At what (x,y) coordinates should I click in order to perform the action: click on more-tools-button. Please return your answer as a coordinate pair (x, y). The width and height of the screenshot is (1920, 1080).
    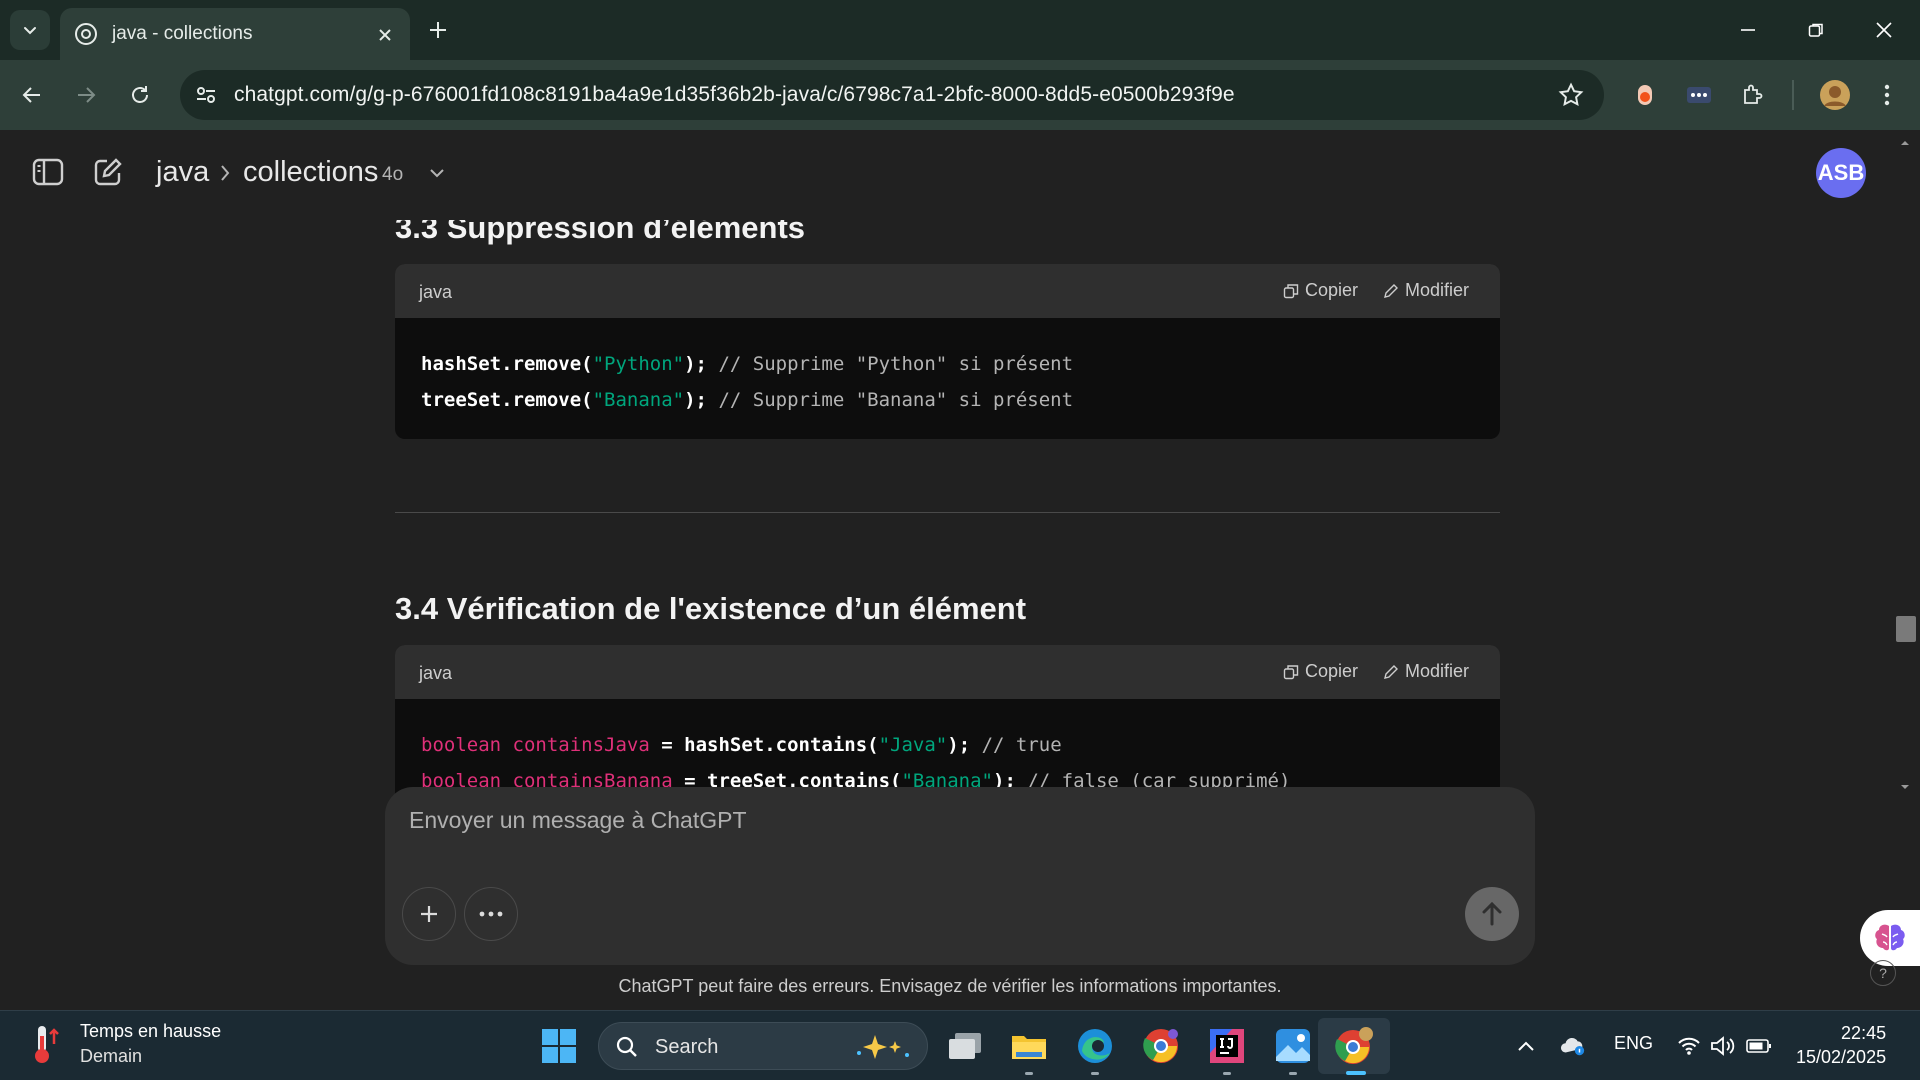
    Looking at the image, I should click on (491, 914).